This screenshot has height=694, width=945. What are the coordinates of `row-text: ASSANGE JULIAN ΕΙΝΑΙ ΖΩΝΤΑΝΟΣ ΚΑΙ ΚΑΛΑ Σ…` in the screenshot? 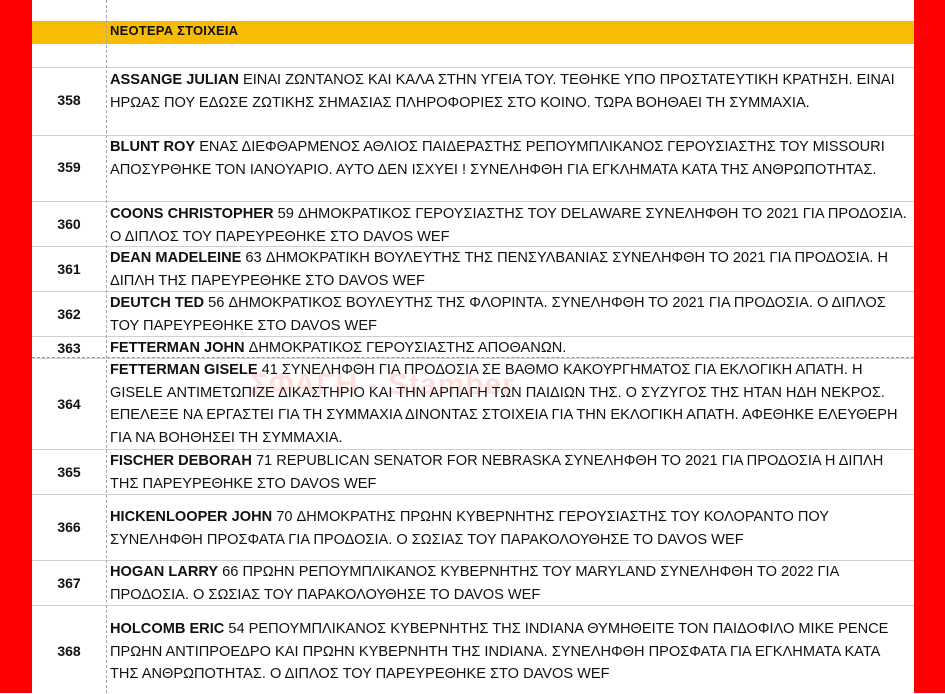 It's located at (510, 91).